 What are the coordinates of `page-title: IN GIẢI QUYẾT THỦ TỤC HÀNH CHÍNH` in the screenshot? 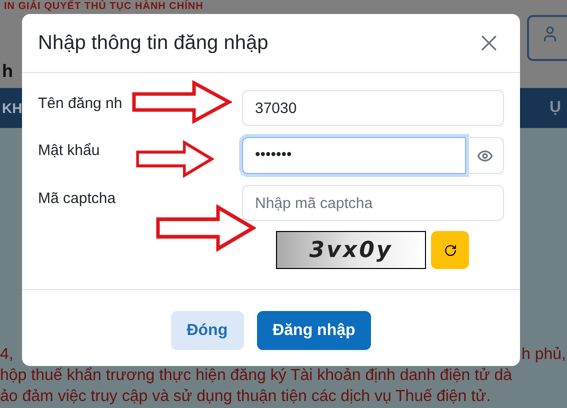 It's located at (103, 7).